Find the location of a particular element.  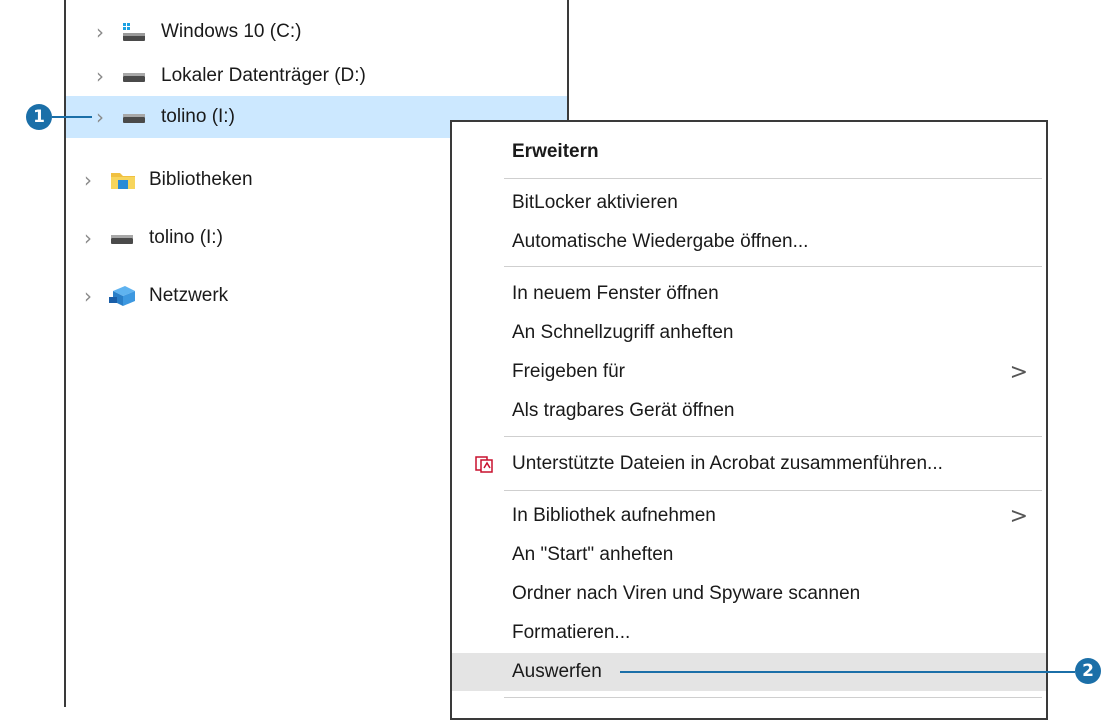

tree-item-label: Windows 10 (C:) is located at coordinates (231, 31).